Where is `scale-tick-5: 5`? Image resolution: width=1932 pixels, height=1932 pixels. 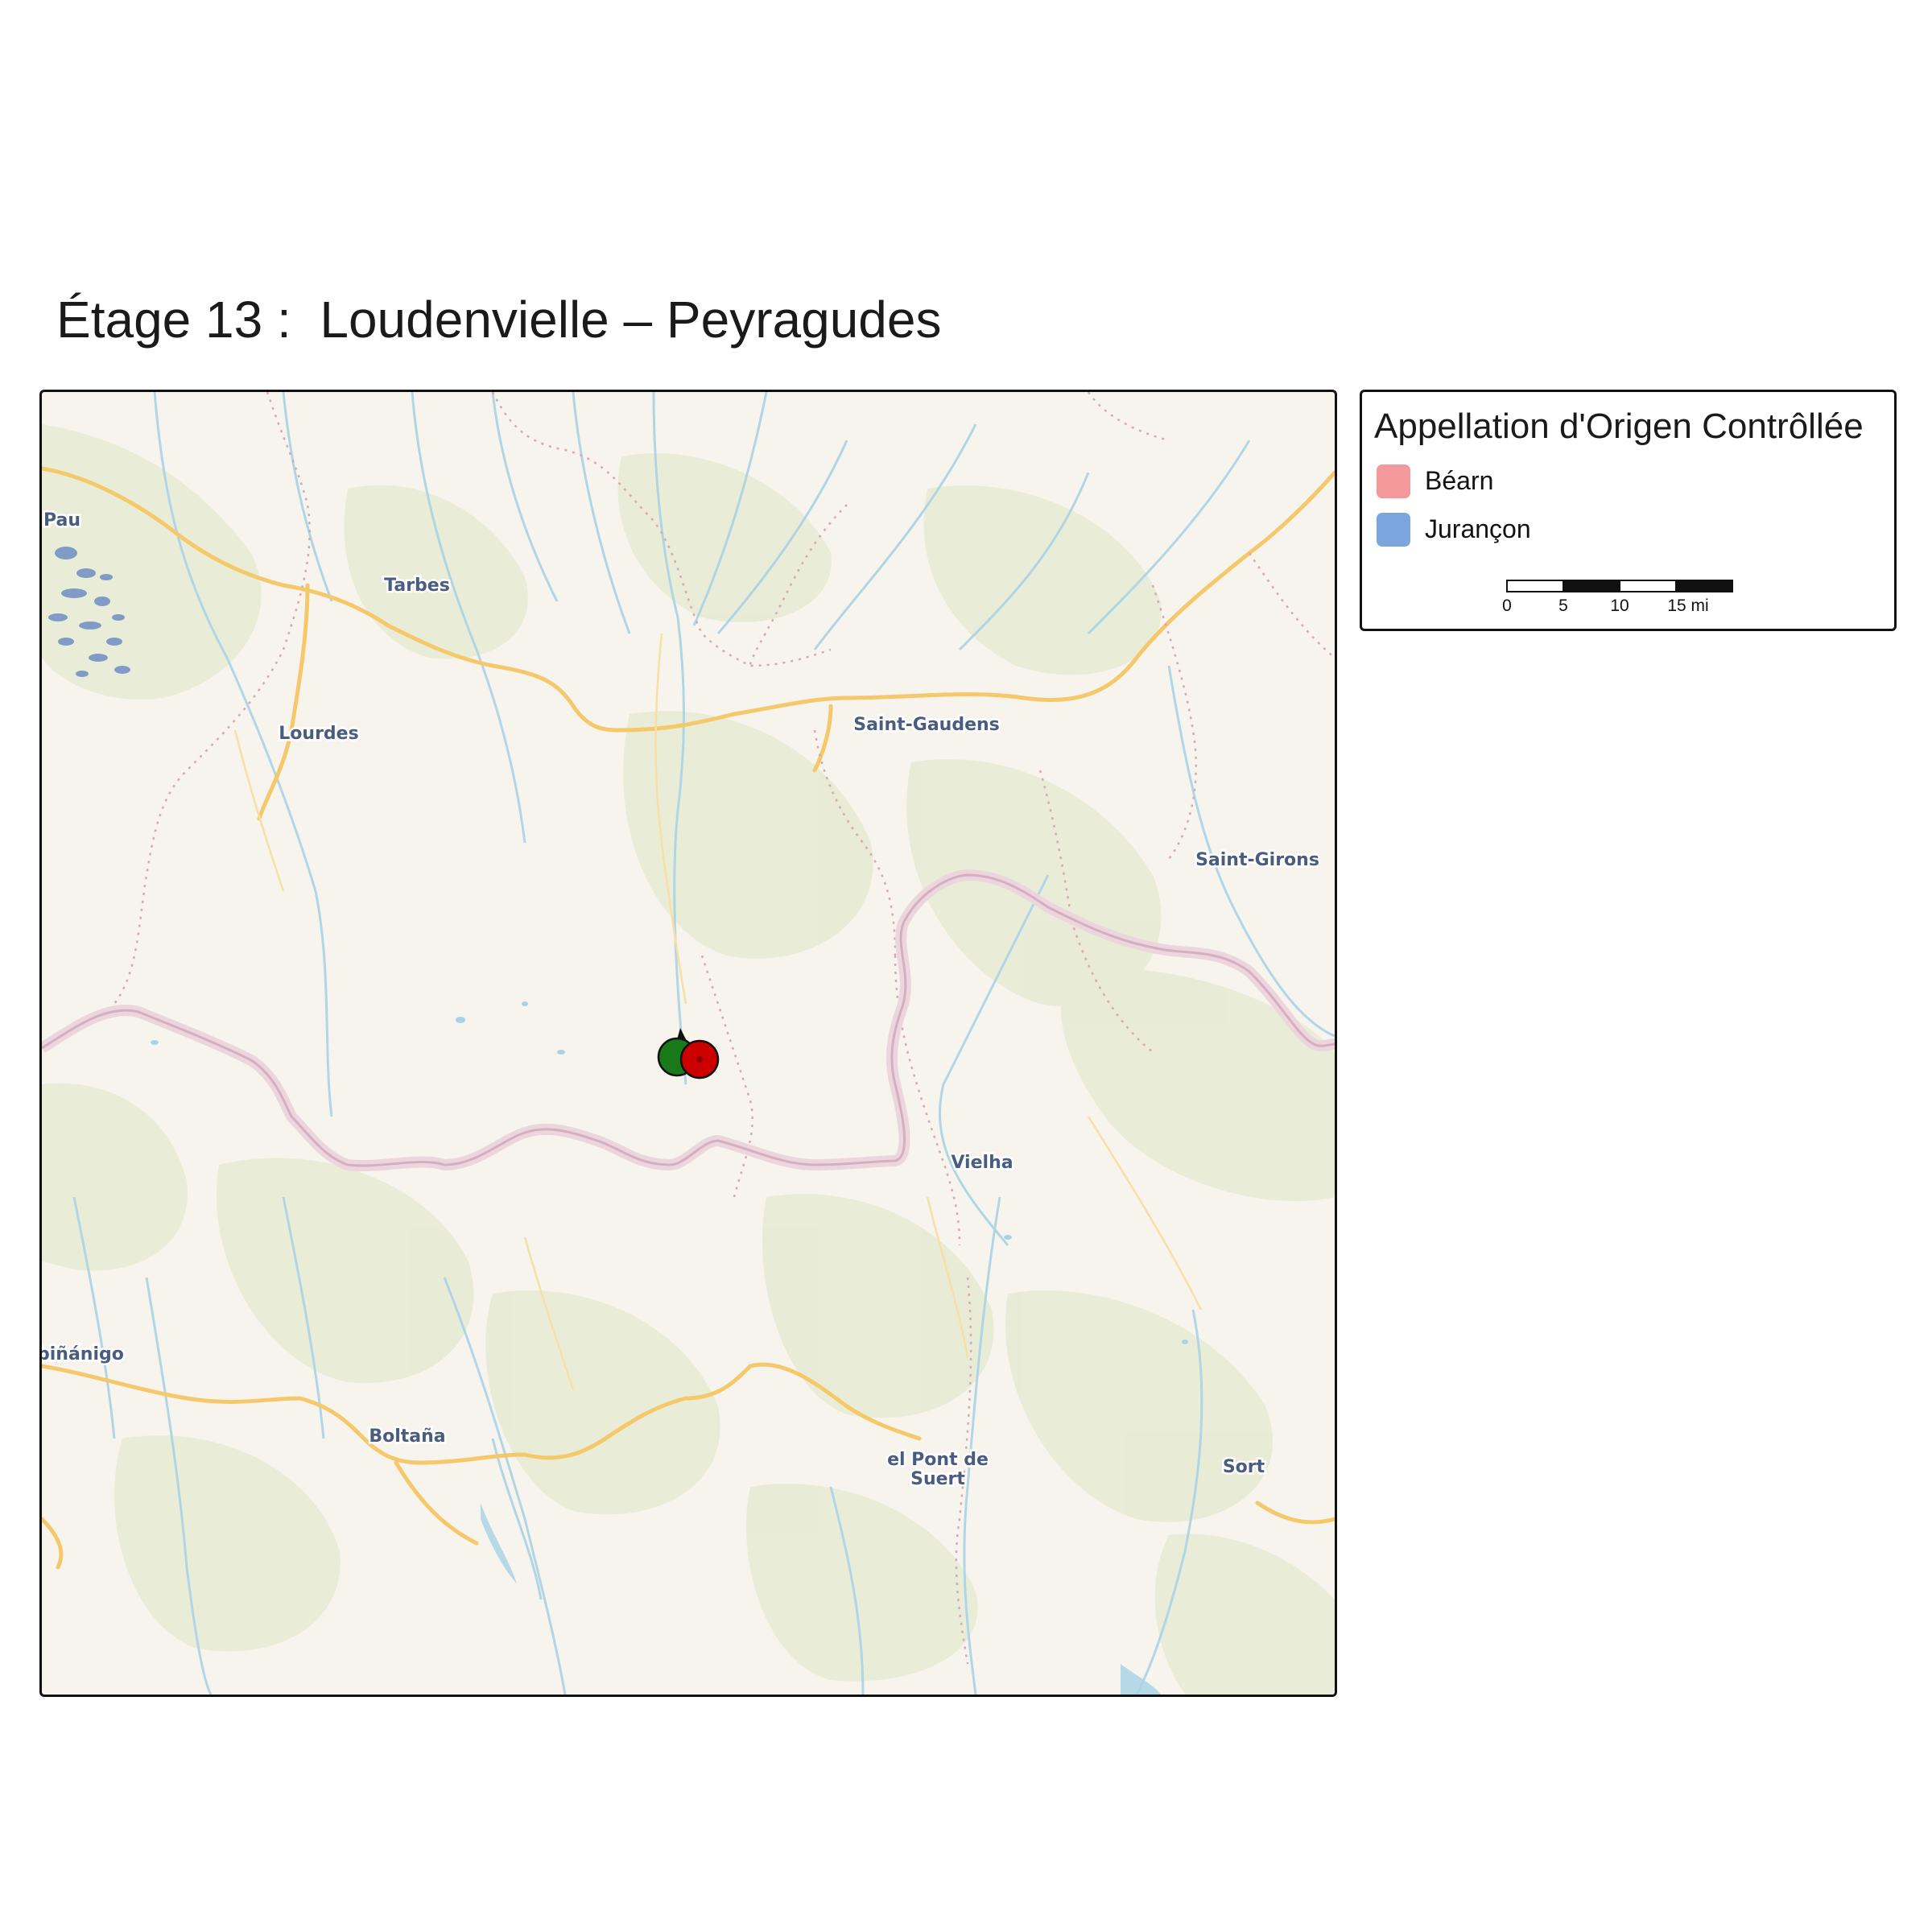
scale-tick-5: 5 is located at coordinates (1563, 606).